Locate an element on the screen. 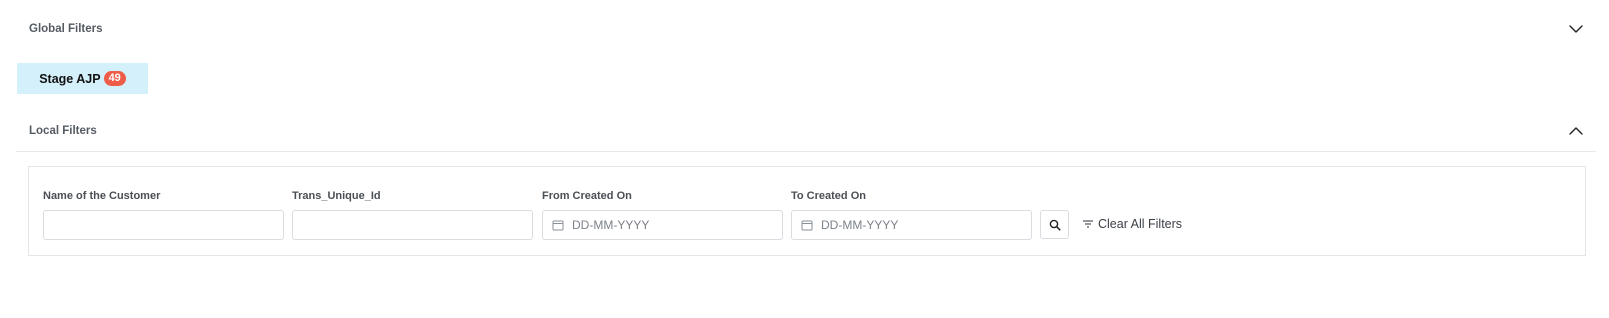 The height and width of the screenshot is (318, 1609). trans-unique-id-filter: Trans_Unique_Id is located at coordinates (412, 214).